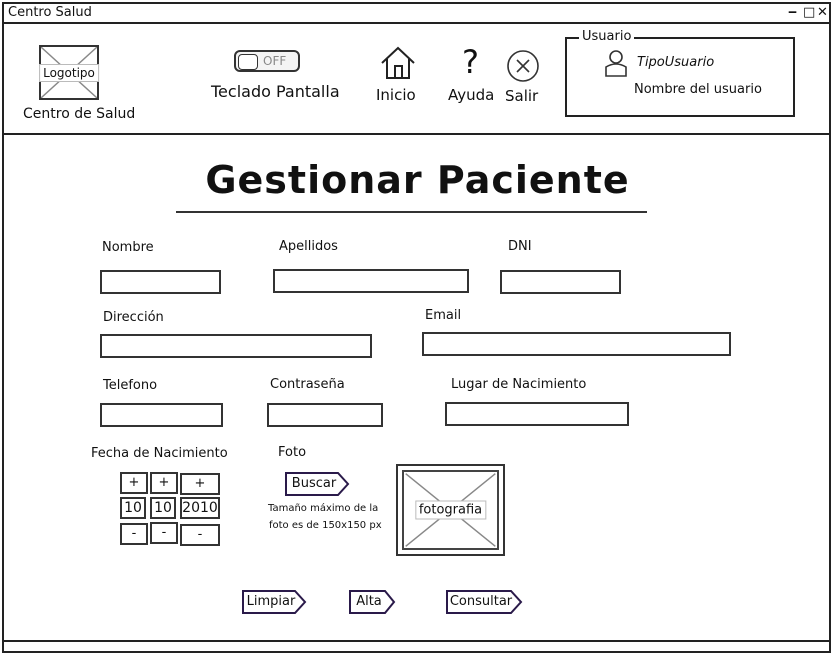 The height and width of the screenshot is (657, 835). I want to click on user-name: Nombre del usuario, so click(698, 89).